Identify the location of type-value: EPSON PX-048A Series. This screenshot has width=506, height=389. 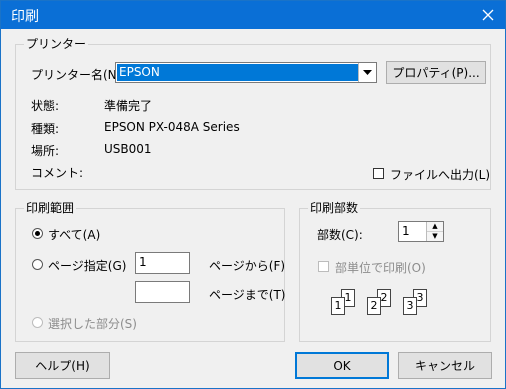
(172, 127).